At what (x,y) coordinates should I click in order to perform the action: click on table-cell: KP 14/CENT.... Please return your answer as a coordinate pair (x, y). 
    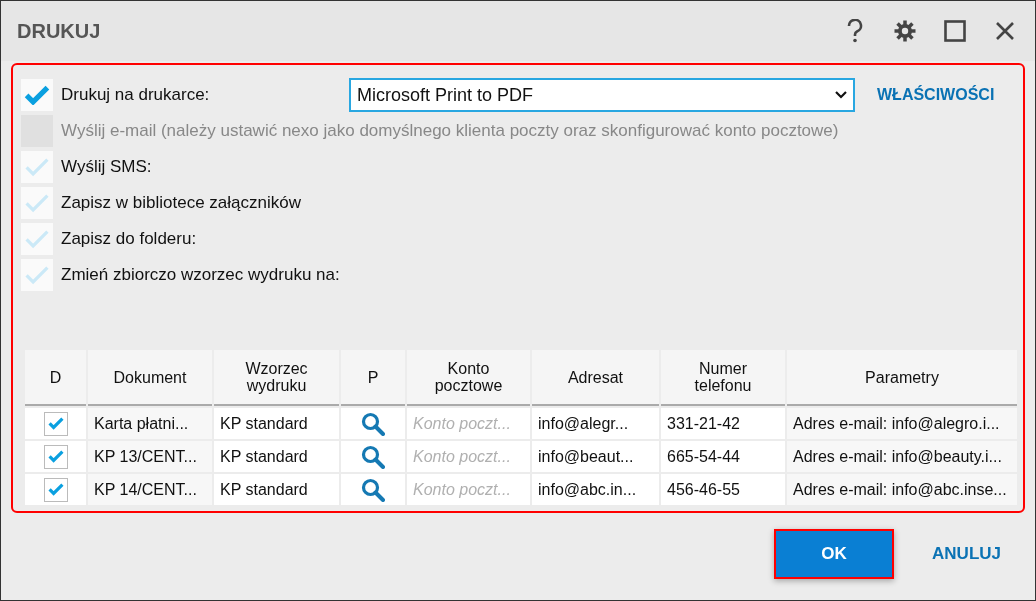
    Looking at the image, I should click on (150, 489).